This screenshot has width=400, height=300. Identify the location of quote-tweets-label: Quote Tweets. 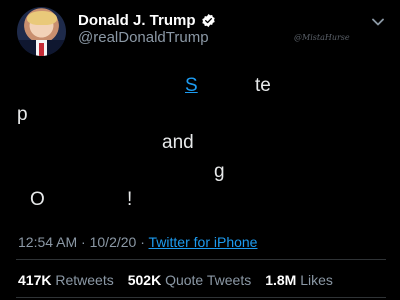
(208, 280).